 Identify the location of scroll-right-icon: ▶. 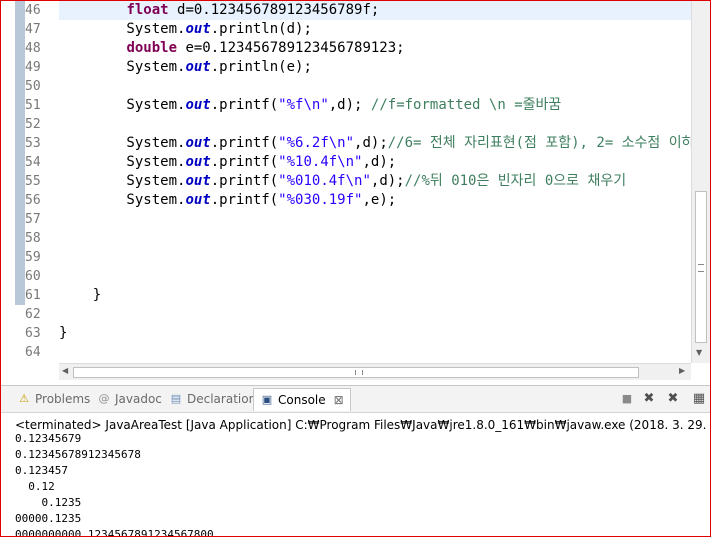
(682, 370).